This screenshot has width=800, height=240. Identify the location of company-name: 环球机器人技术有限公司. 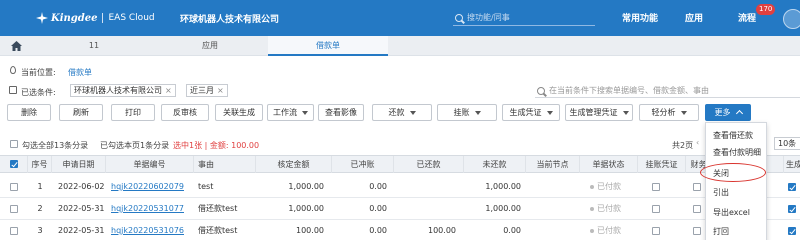
(230, 20).